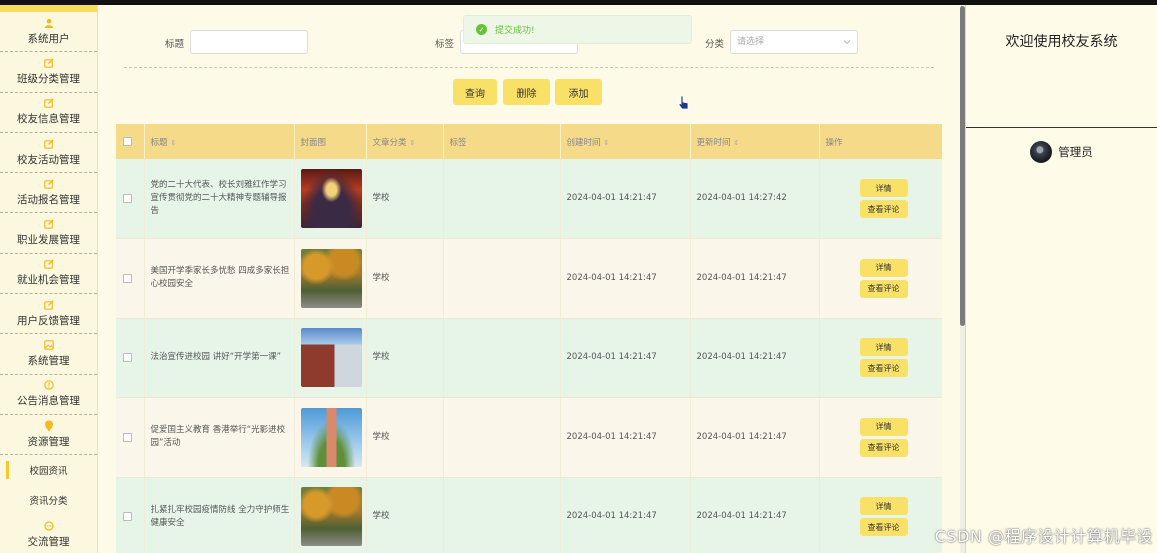  I want to click on header-title-label: 标题, so click(159, 142).